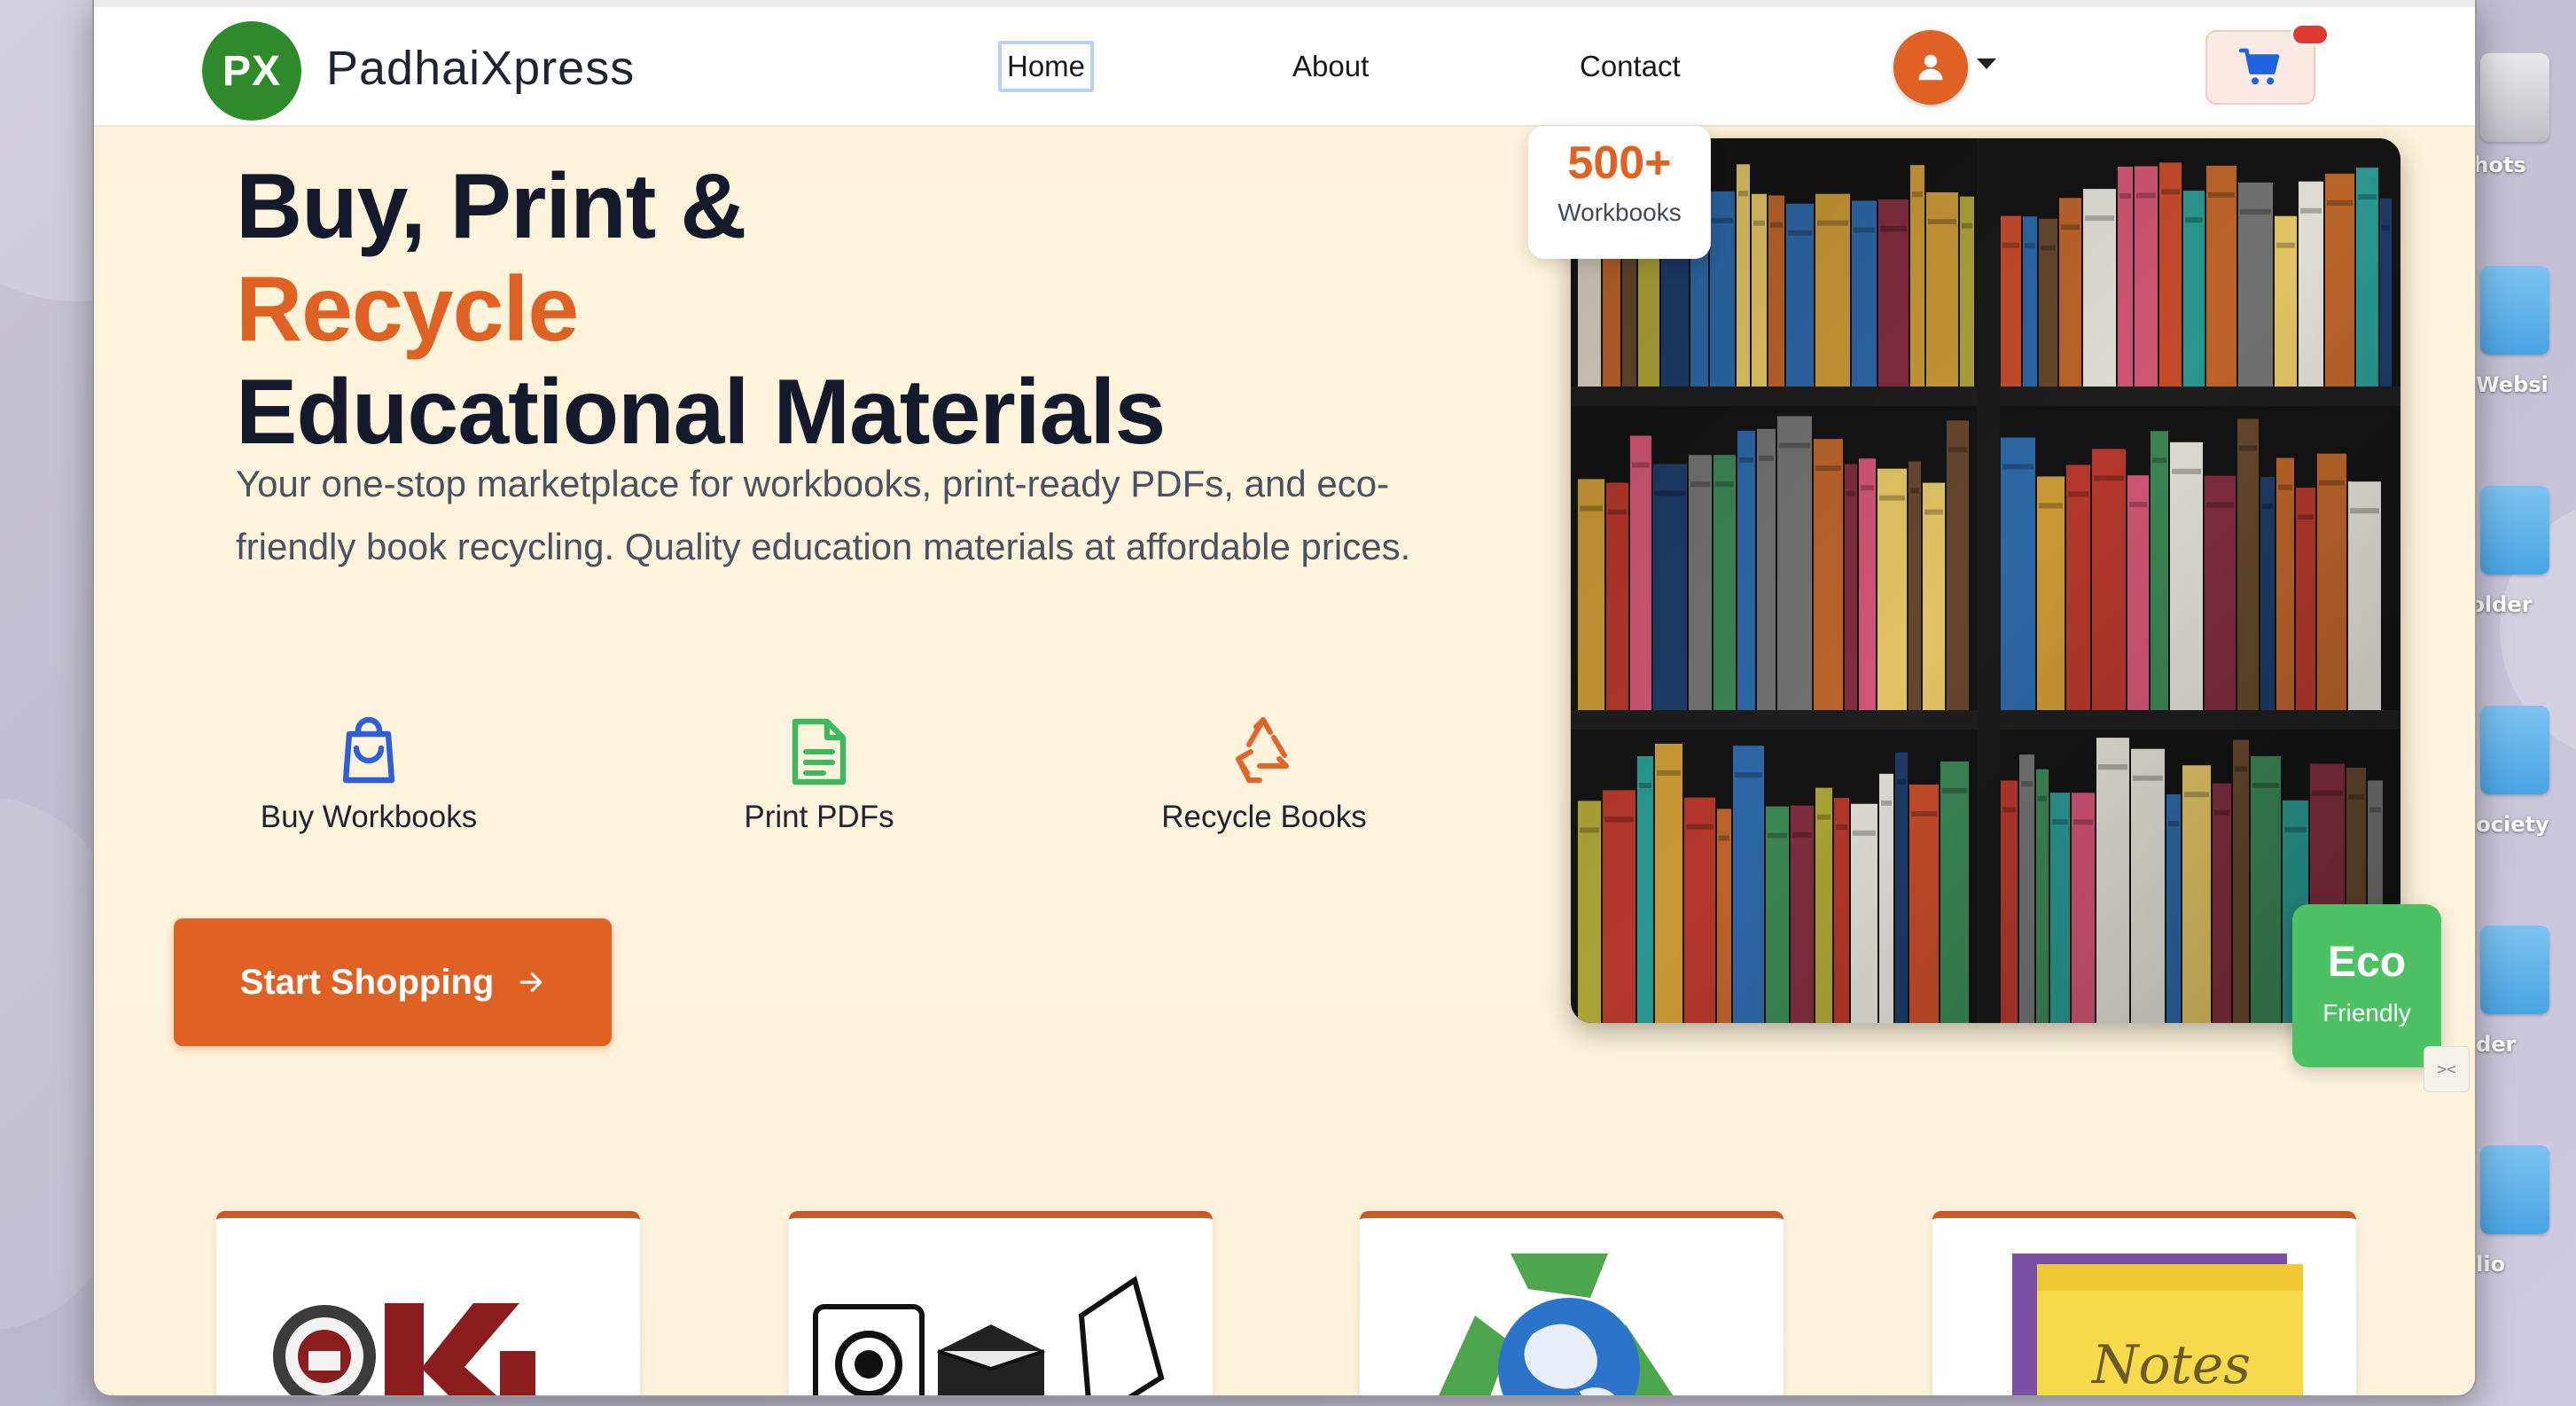 The image size is (2576, 1406). Describe the element at coordinates (1330, 66) in the screenshot. I see `nav-link-about: About` at that location.